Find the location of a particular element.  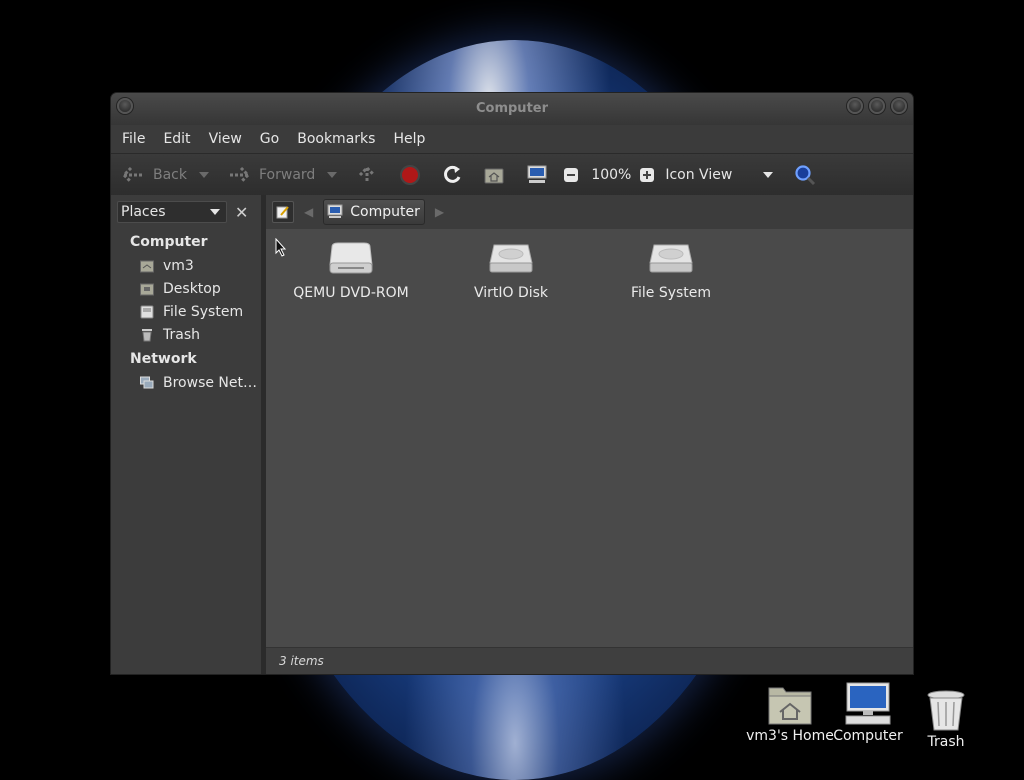

computer-button is located at coordinates (537, 175).